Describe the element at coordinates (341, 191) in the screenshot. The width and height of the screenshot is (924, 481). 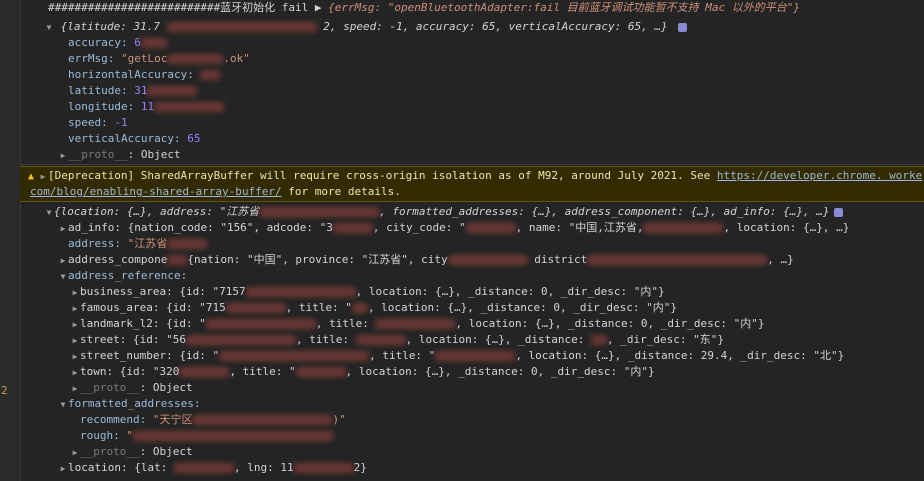
I see `warning-text-end: for more details.` at that location.